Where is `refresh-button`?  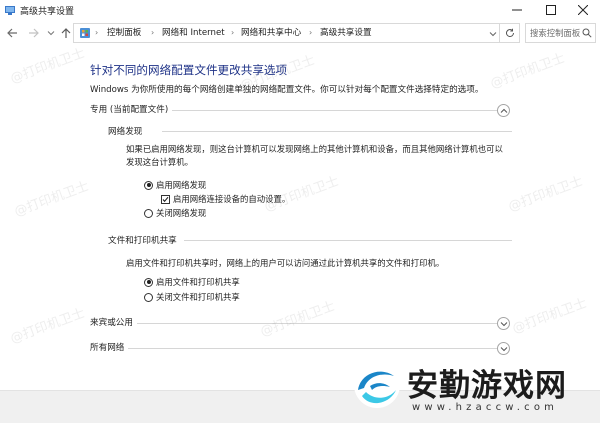
refresh-button is located at coordinates (510, 33).